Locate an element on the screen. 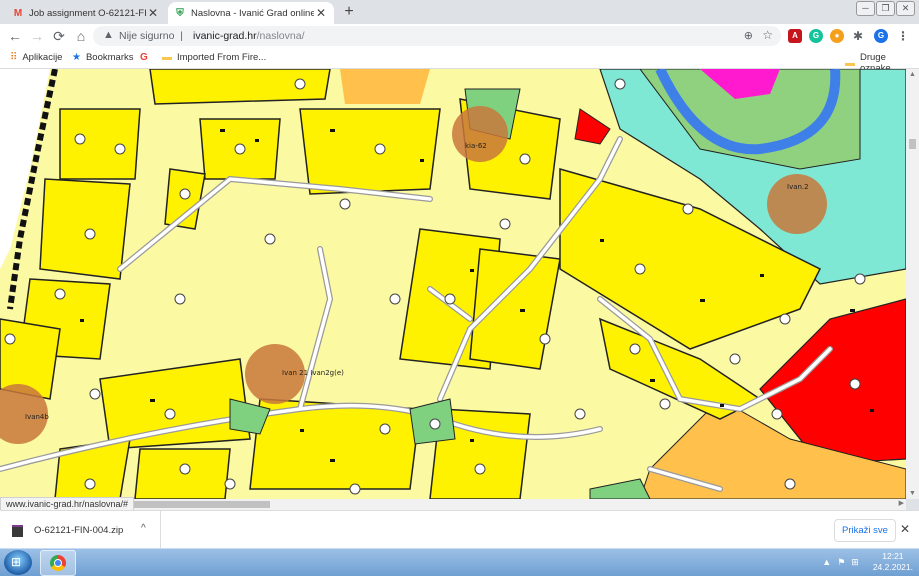 The height and width of the screenshot is (576, 919). close-window-button: ✕ is located at coordinates (905, 8).